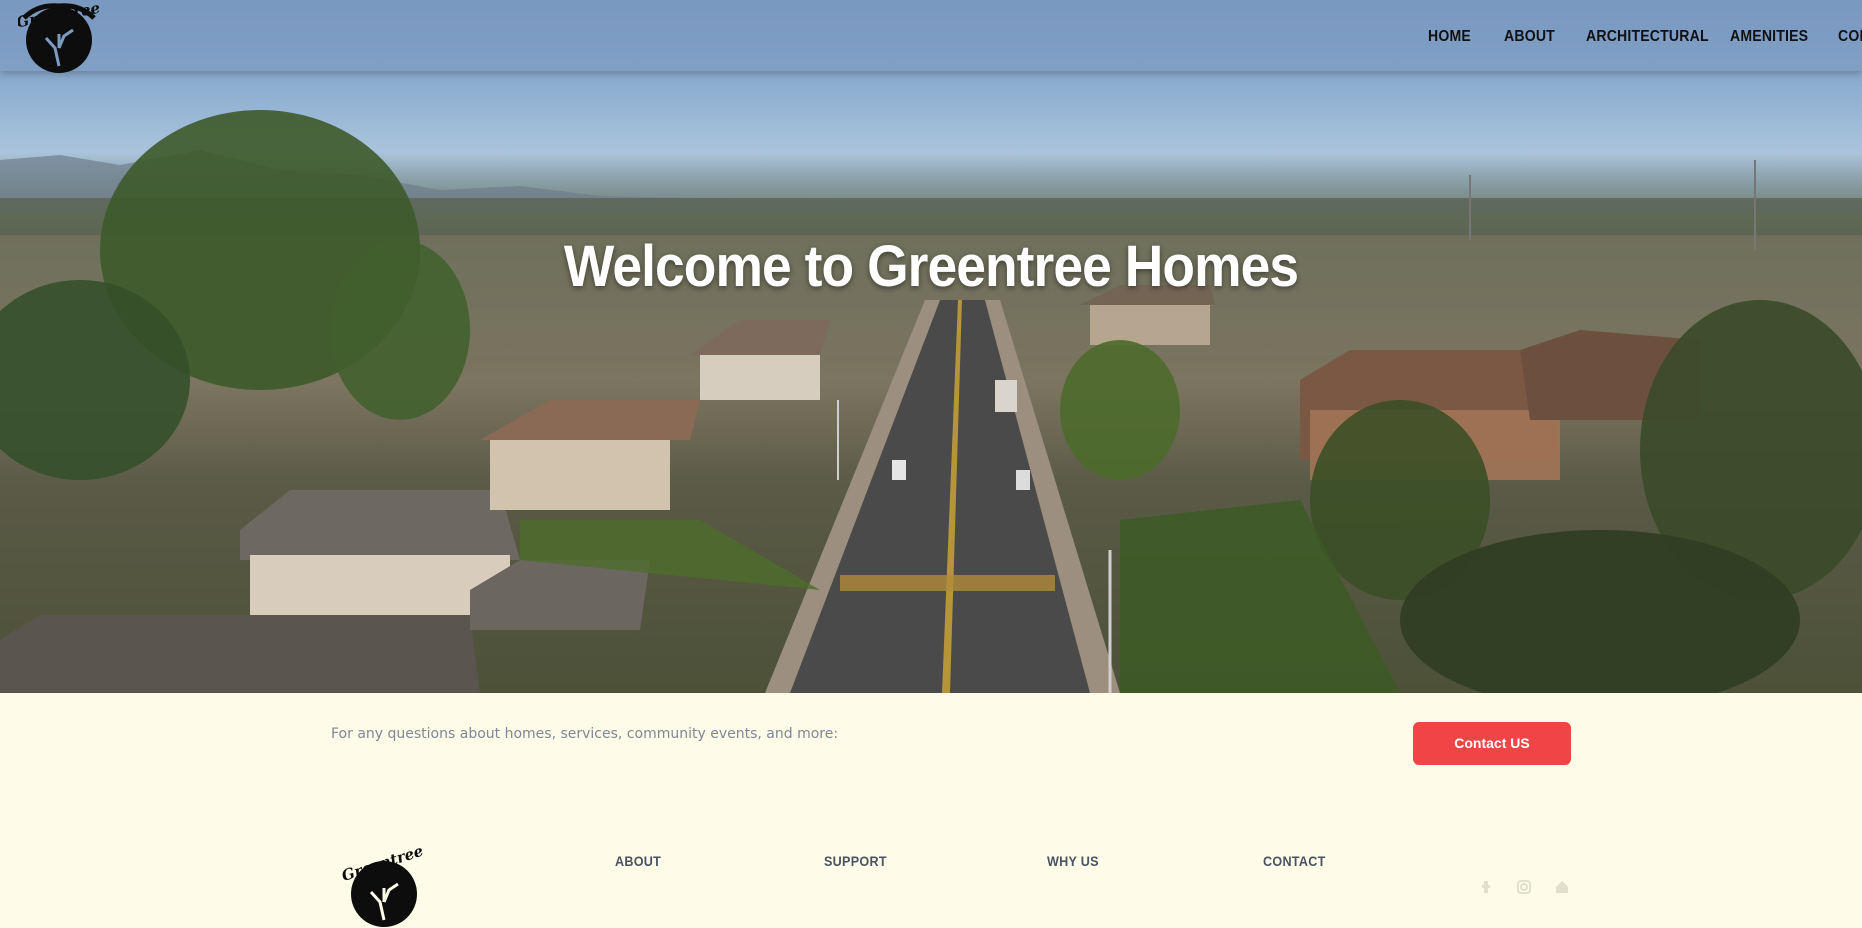 The height and width of the screenshot is (928, 1862). What do you see at coordinates (1769, 37) in the screenshot?
I see `nav-item-amenities: AMENITIES` at bounding box center [1769, 37].